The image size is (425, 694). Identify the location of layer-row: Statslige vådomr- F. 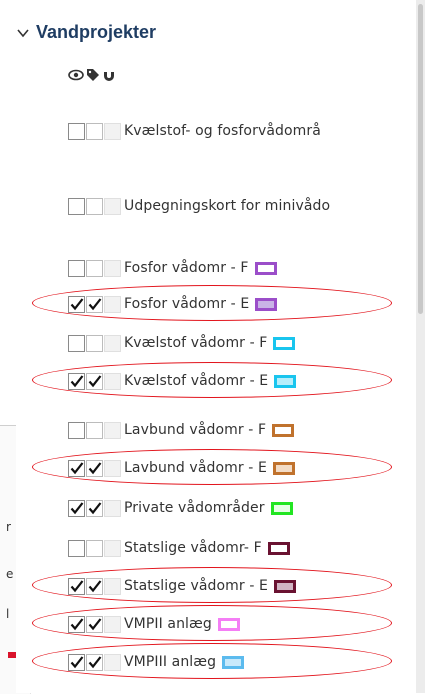
(179, 548).